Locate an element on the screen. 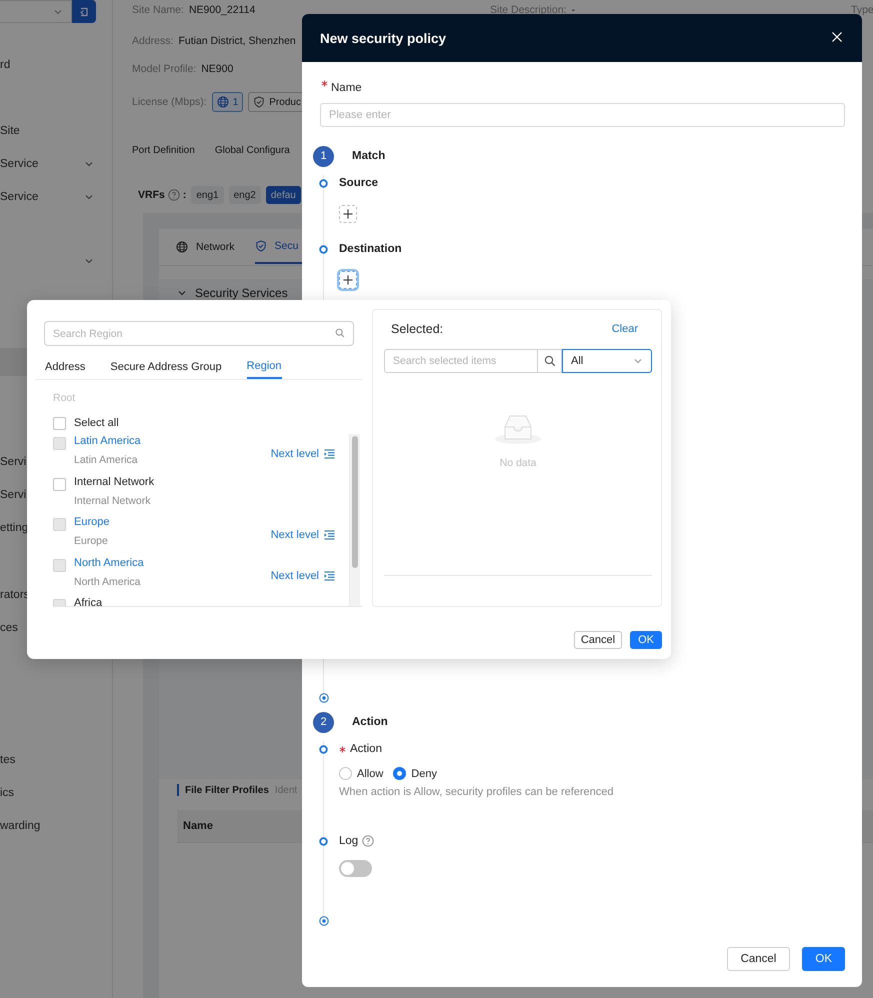 The image size is (873, 998). search-field: Search Region is located at coordinates (199, 333).